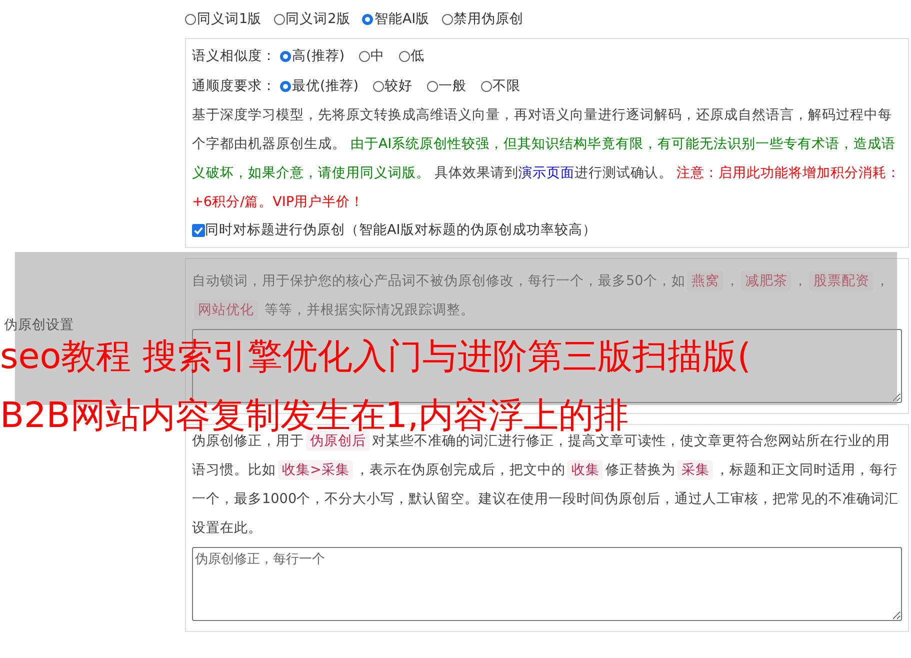 The width and height of the screenshot is (911, 658). I want to click on option-label: 语义相似度：, so click(234, 56).